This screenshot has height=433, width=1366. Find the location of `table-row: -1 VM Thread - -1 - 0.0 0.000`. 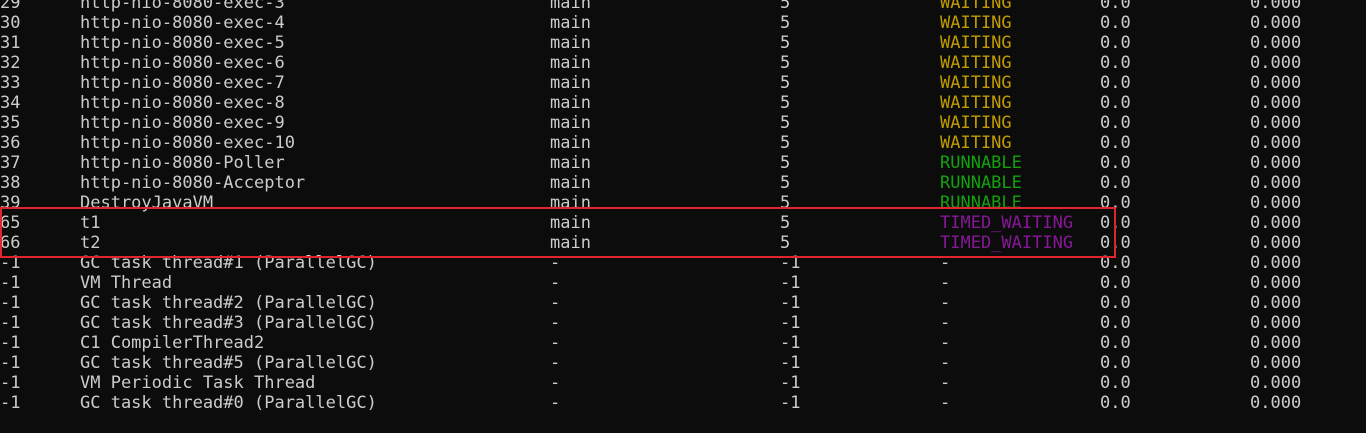

table-row: -1 VM Thread - -1 - 0.0 0.000 is located at coordinates (683, 283).